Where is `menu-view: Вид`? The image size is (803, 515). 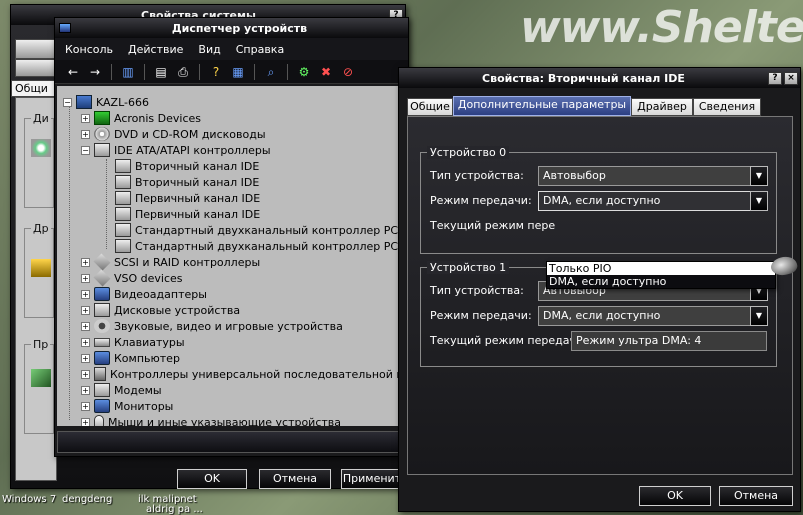 menu-view: Вид is located at coordinates (209, 49).